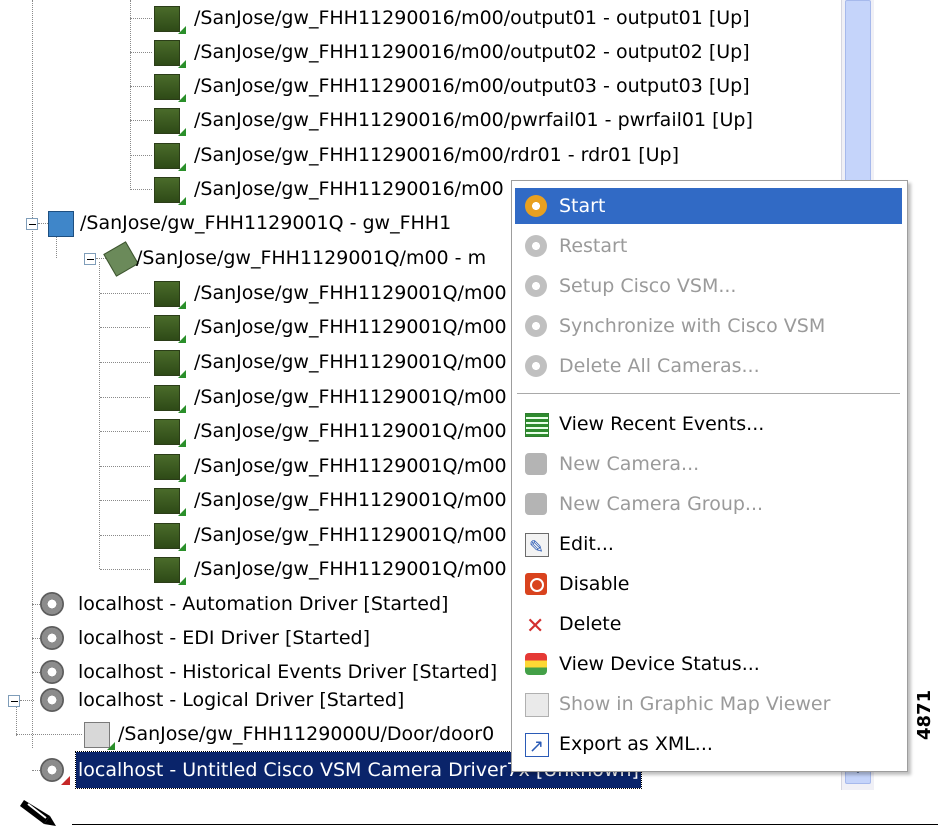  What do you see at coordinates (593, 246) in the screenshot?
I see `menu-item-label: Restart` at bounding box center [593, 246].